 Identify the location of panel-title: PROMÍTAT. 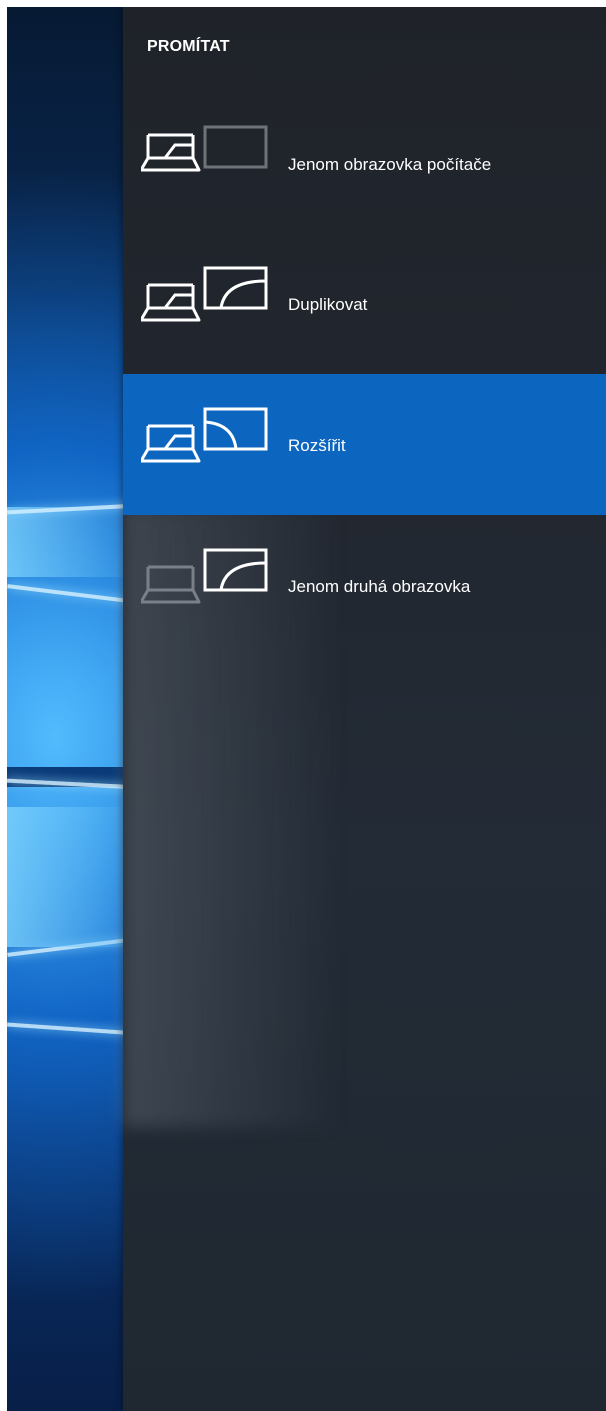
(188, 46).